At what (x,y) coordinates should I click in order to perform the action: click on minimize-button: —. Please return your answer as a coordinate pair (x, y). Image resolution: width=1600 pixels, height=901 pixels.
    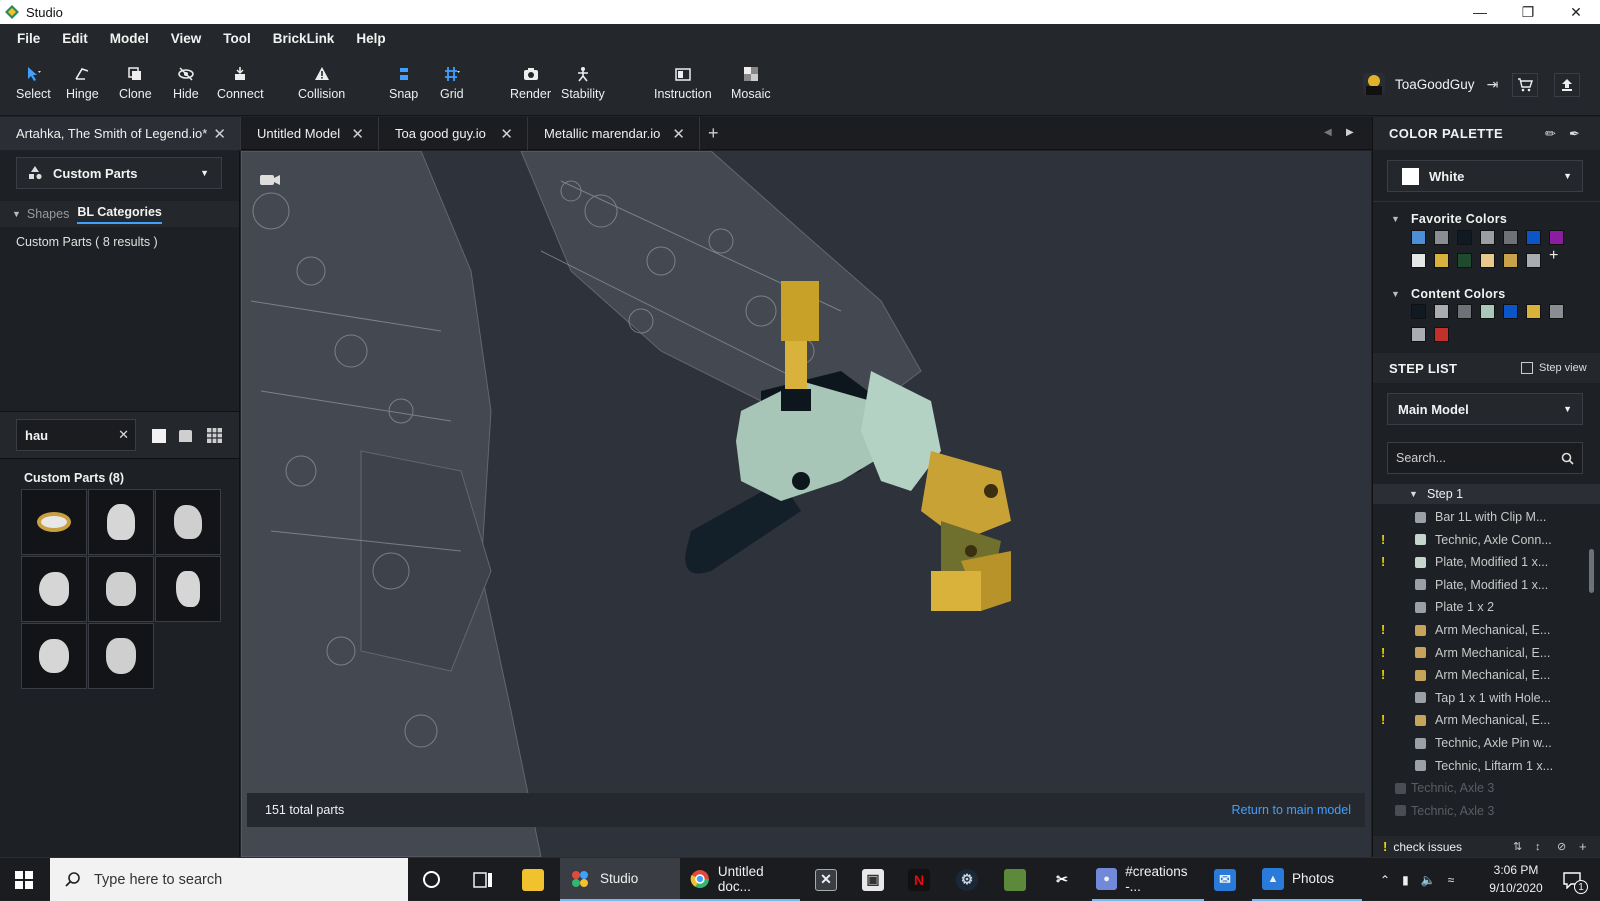
    Looking at the image, I should click on (1480, 12).